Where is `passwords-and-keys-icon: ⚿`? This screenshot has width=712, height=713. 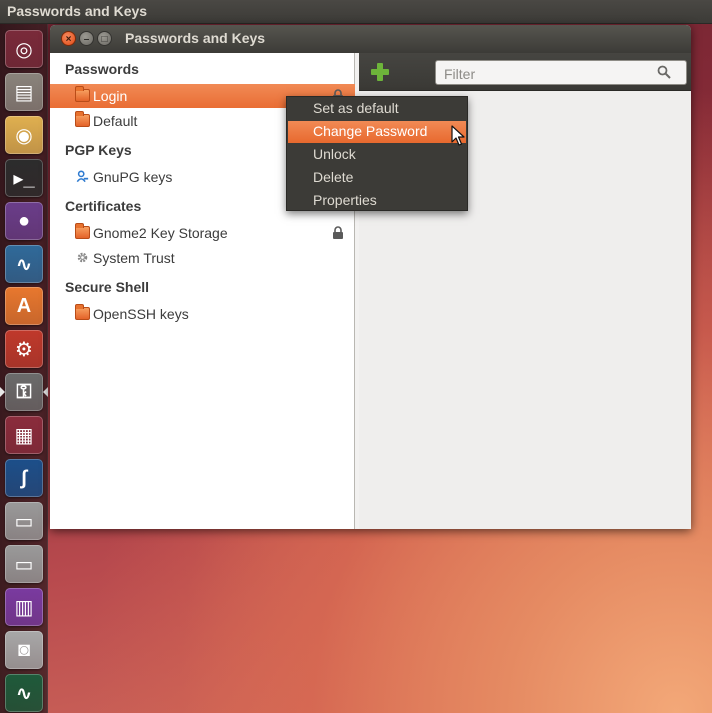
passwords-and-keys-icon: ⚿ is located at coordinates (24, 391).